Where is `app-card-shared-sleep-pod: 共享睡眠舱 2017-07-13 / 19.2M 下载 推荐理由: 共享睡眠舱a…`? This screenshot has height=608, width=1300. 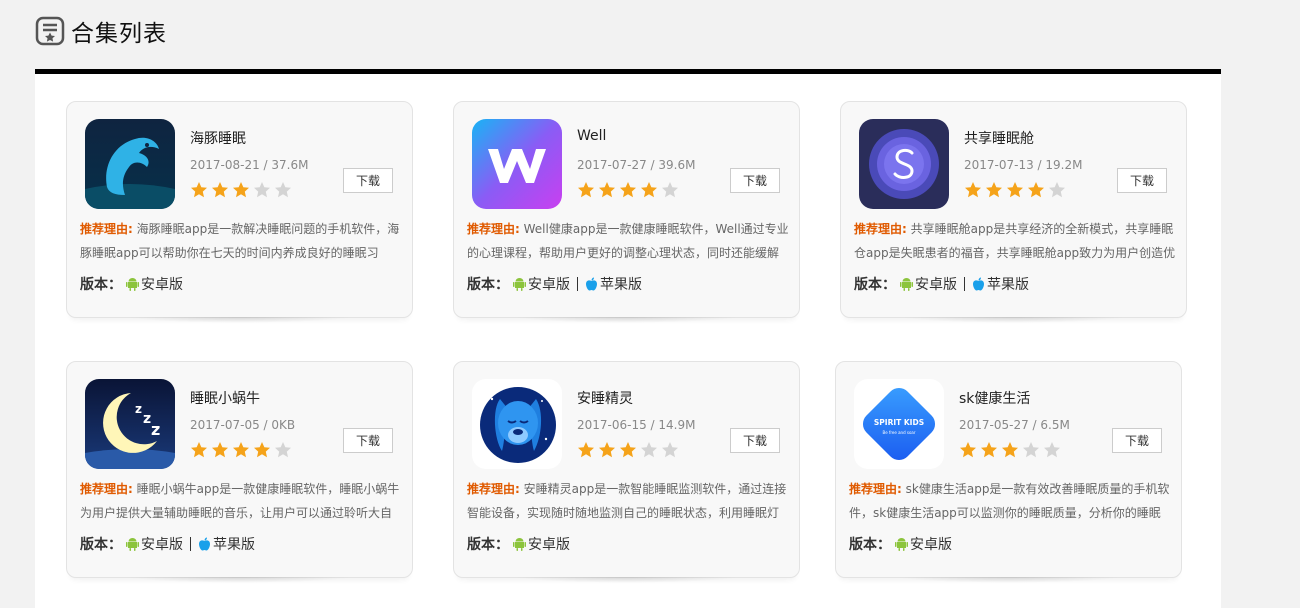
app-card-shared-sleep-pod: 共享睡眠舱 2017-07-13 / 19.2M 下载 推荐理由: 共享睡眠舱a… is located at coordinates (1013, 212).